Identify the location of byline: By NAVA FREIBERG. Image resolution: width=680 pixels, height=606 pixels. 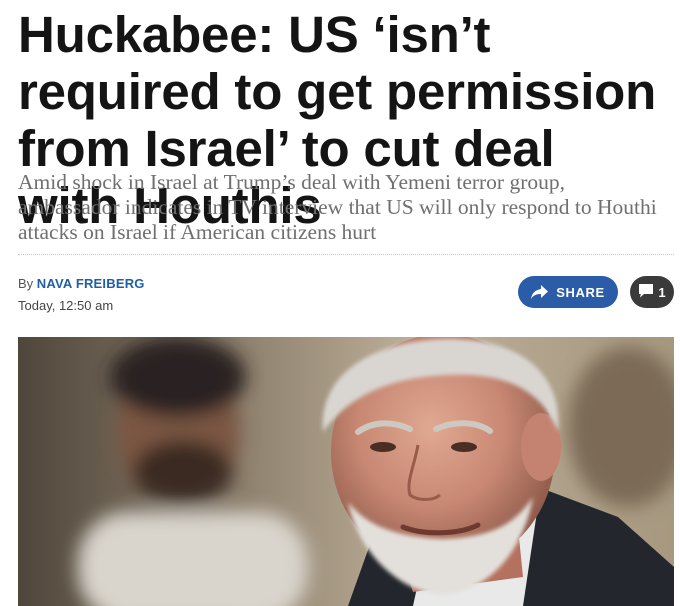
(81, 283).